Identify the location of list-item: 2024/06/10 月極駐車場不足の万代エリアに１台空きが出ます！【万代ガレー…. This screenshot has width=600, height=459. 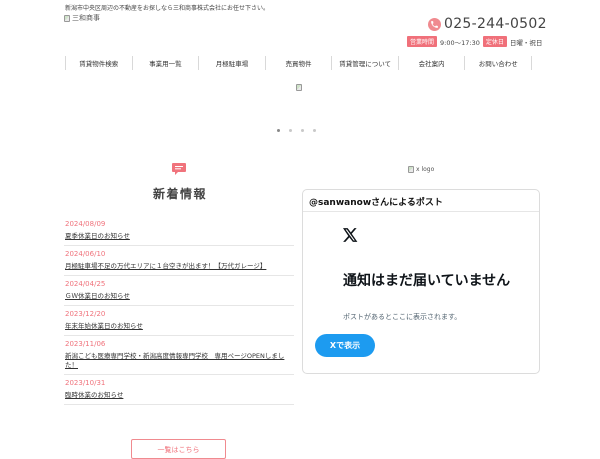
(179, 261).